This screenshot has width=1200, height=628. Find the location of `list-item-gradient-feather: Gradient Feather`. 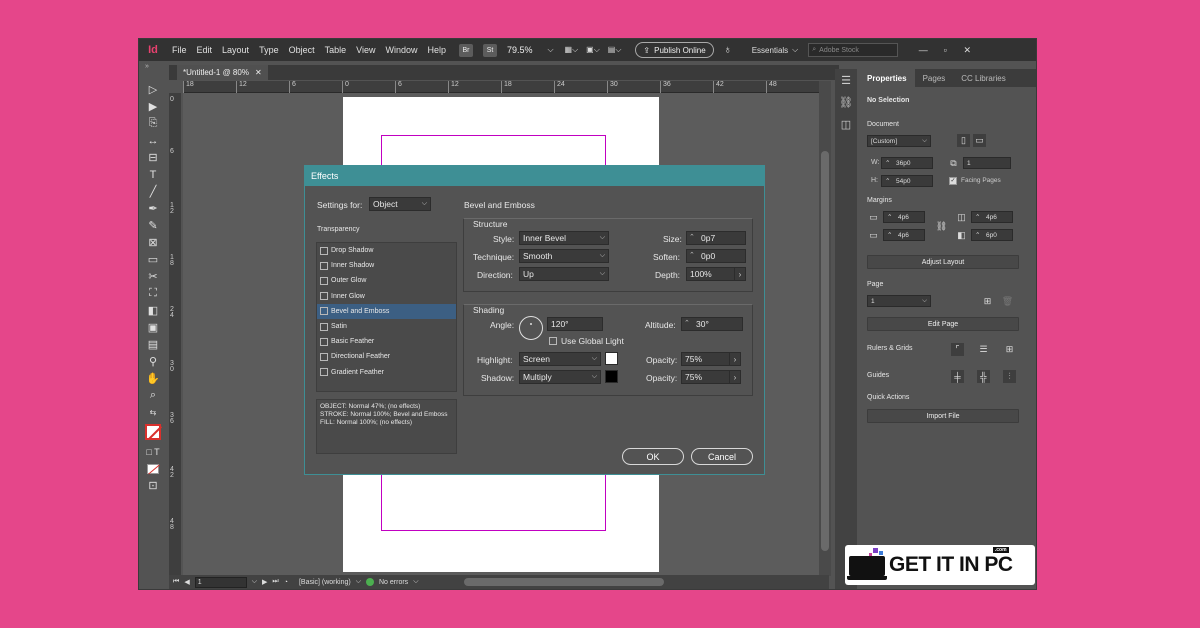

list-item-gradient-feather: Gradient Feather is located at coordinates (386, 372).